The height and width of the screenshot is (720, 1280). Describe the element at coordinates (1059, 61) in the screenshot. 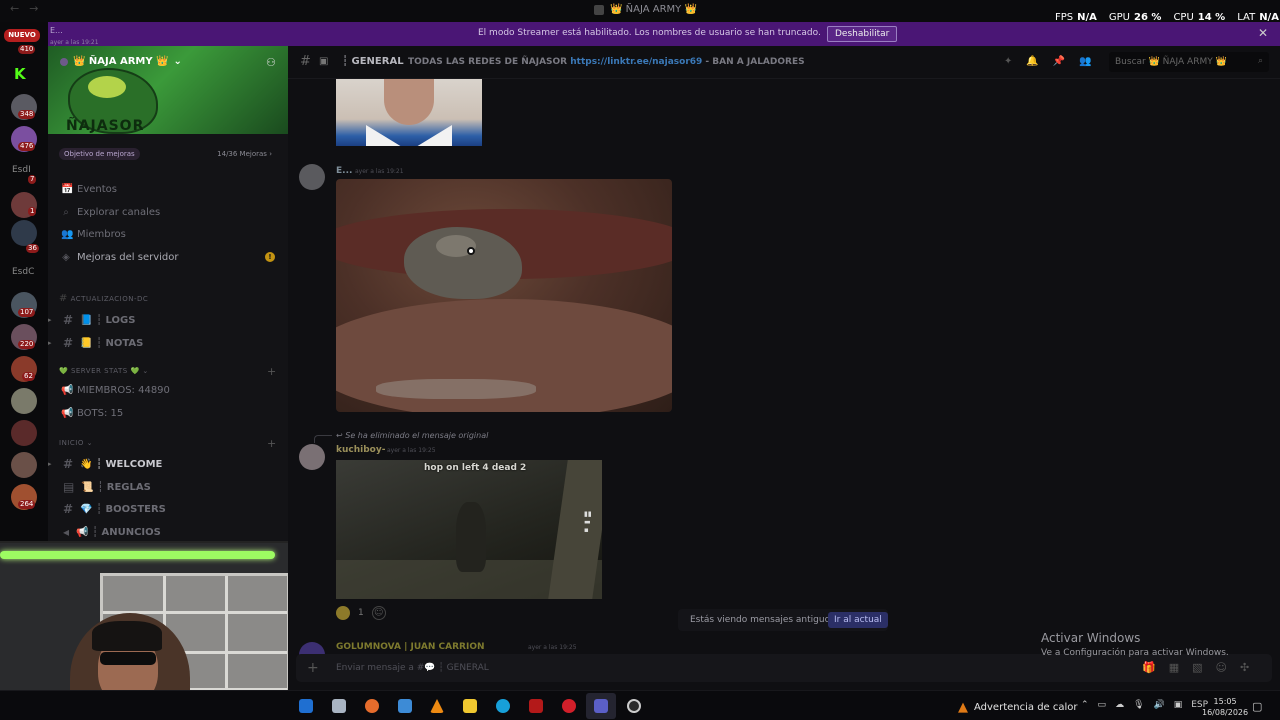

I see `pin-icon: 📌` at that location.